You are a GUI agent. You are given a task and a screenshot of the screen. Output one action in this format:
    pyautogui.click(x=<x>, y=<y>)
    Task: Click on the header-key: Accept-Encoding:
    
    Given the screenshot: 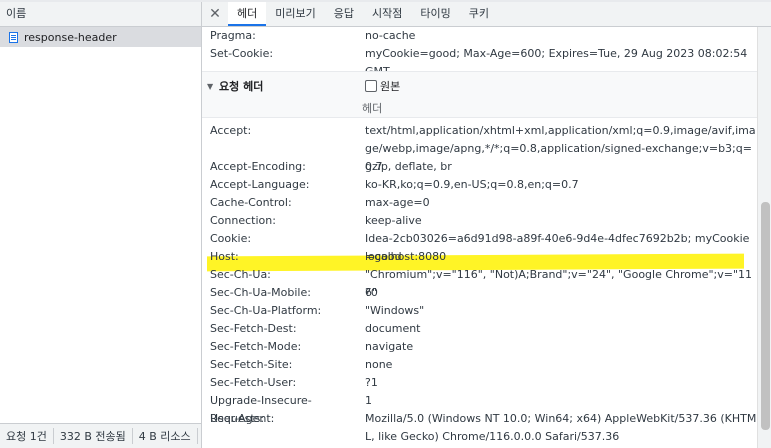 What is the action you would take?
    pyautogui.click(x=258, y=166)
    